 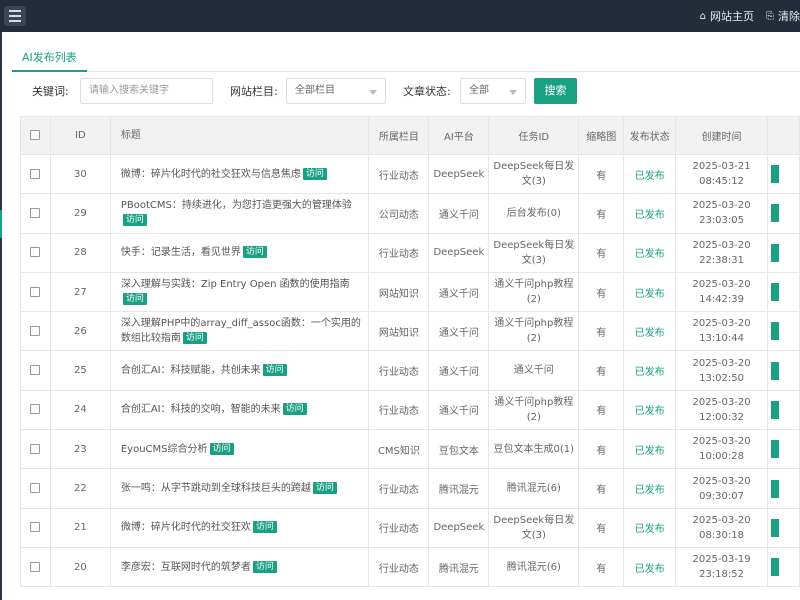 I want to click on tab-ai-publish-list: AI发布列表, so click(x=49, y=59).